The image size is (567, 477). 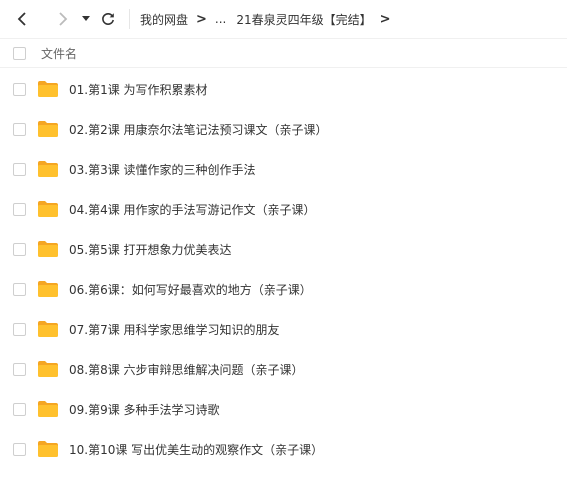 What do you see at coordinates (283, 53) in the screenshot?
I see `file-list-header: 文件名` at bounding box center [283, 53].